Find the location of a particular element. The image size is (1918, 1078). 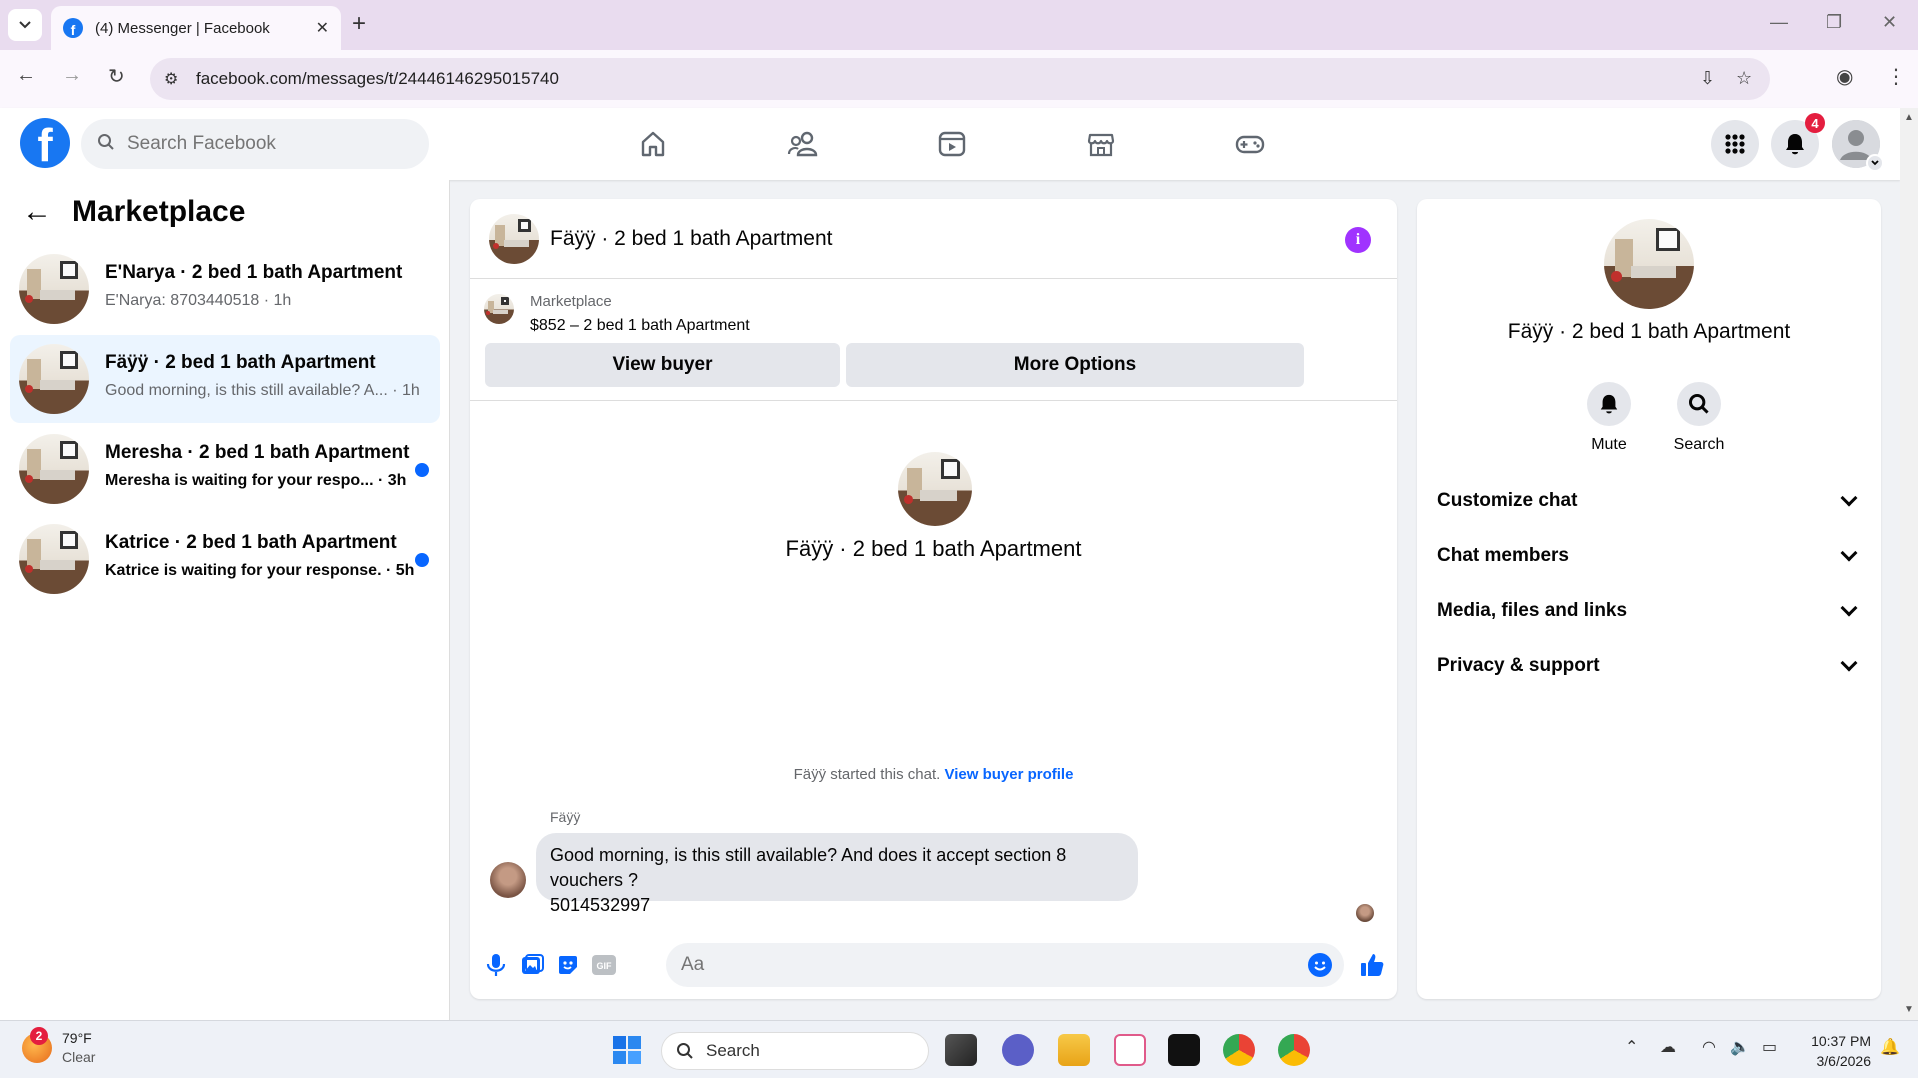

home-icon is located at coordinates (653, 144).